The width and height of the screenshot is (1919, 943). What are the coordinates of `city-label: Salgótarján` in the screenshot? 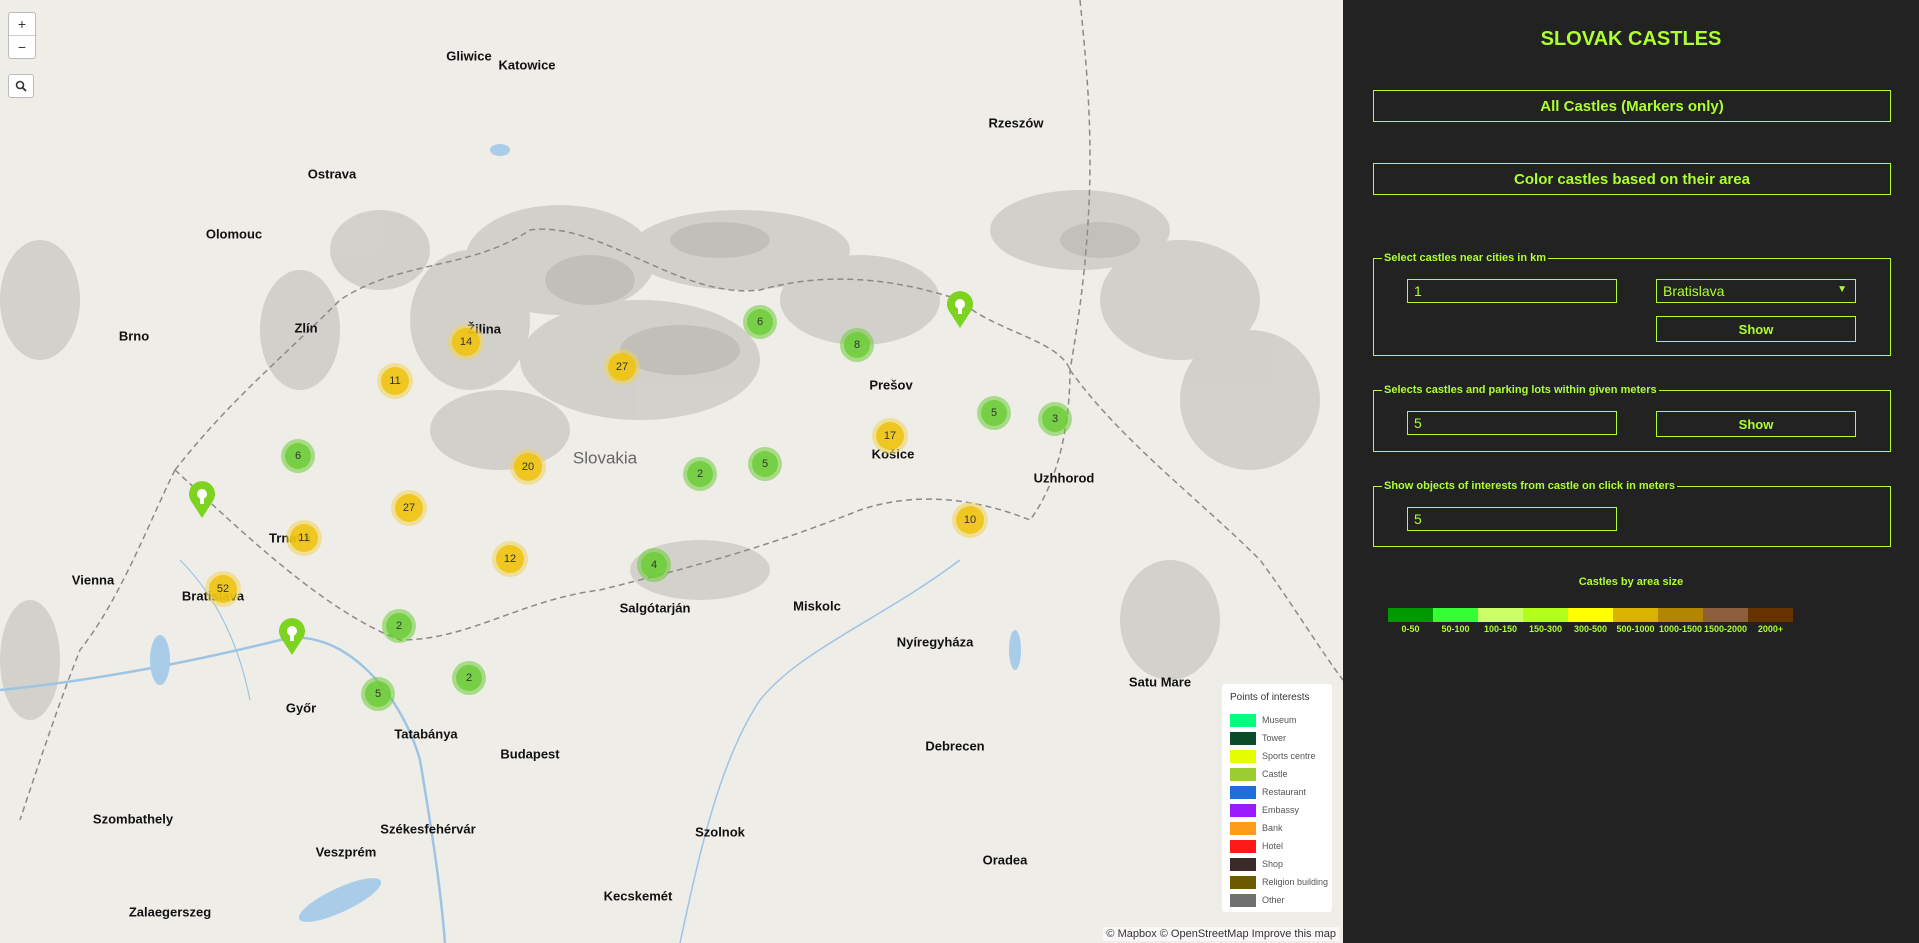 It's located at (655, 608).